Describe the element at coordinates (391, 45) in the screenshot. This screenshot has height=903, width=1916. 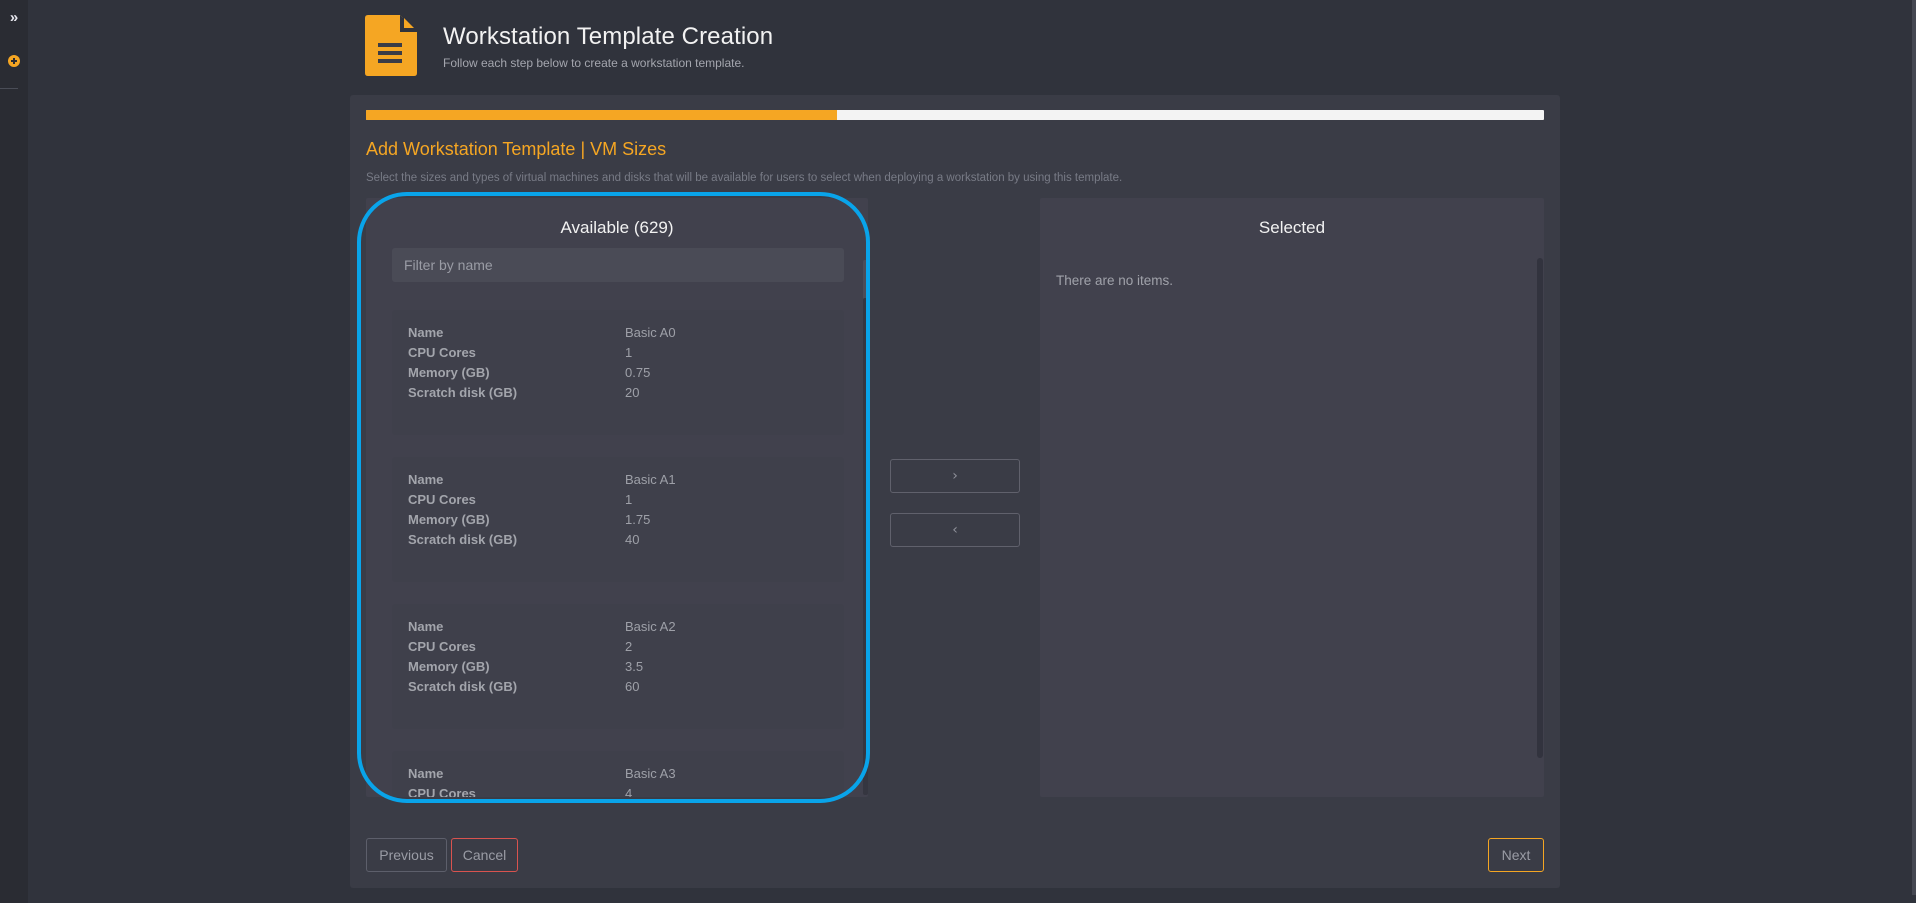
I see `document-icon` at that location.